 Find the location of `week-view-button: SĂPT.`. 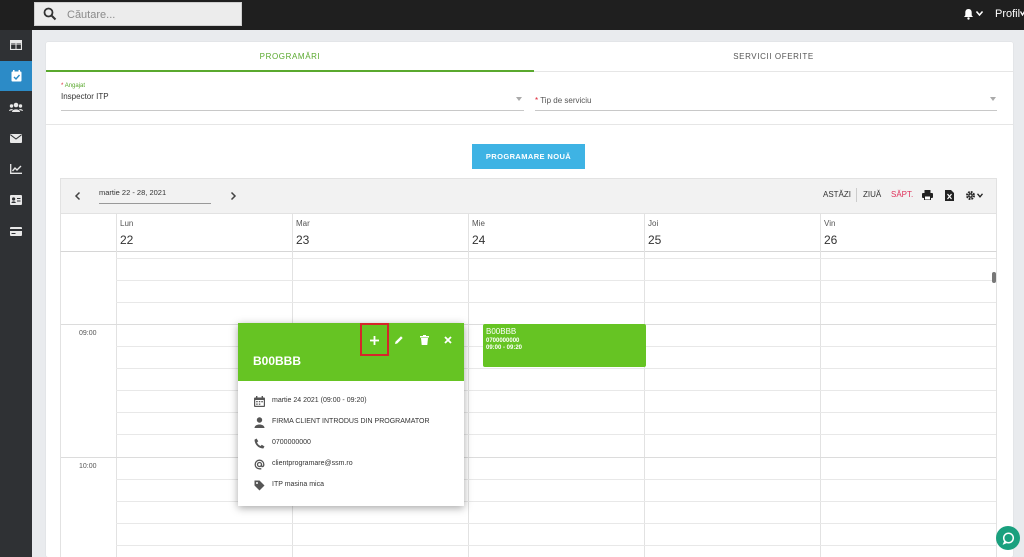

week-view-button: SĂPT. is located at coordinates (902, 194).